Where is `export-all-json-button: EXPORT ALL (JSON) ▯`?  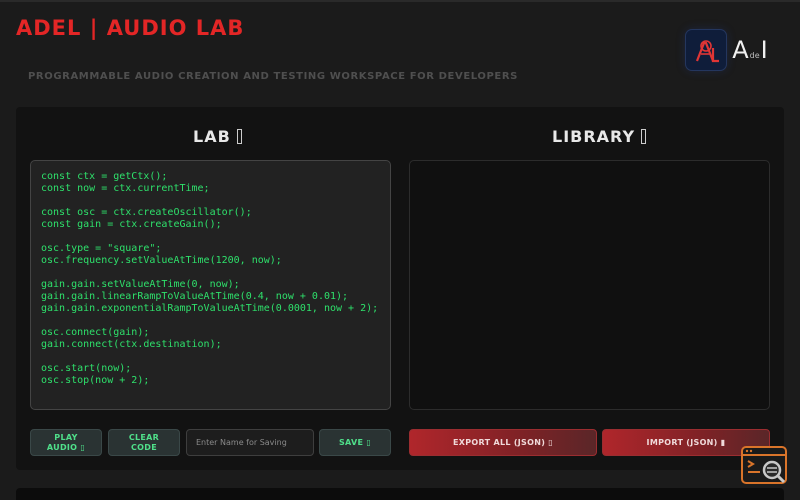
export-all-json-button: EXPORT ALL (JSON) ▯ is located at coordinates (503, 442).